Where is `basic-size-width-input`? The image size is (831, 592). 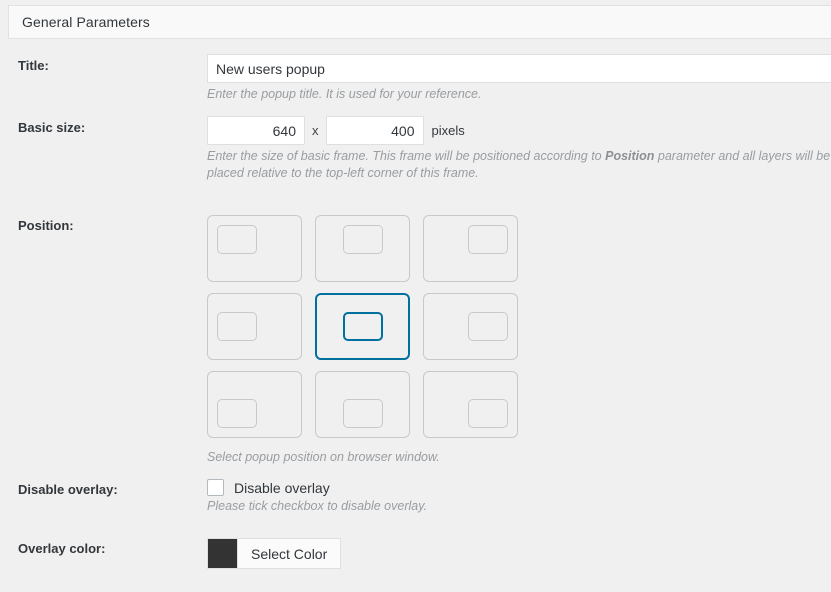
basic-size-width-input is located at coordinates (256, 130).